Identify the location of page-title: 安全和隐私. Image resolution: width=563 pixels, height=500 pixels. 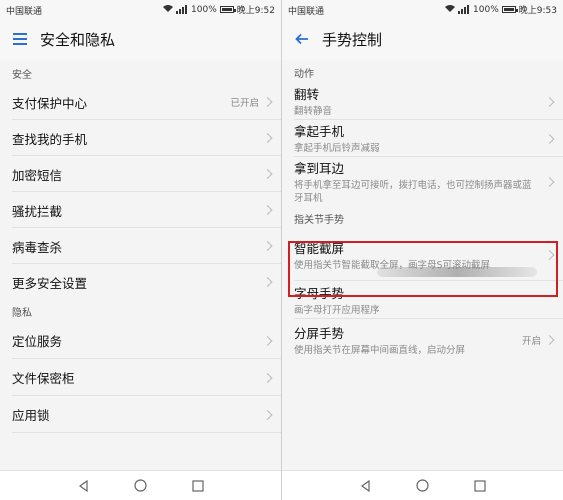
(78, 39).